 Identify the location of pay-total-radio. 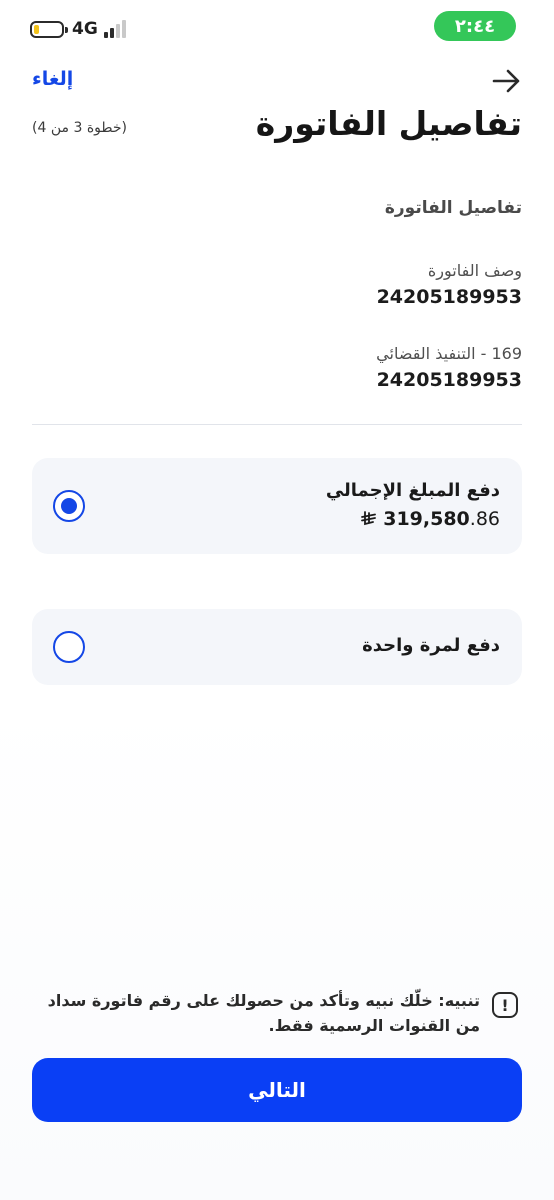
(69, 506).